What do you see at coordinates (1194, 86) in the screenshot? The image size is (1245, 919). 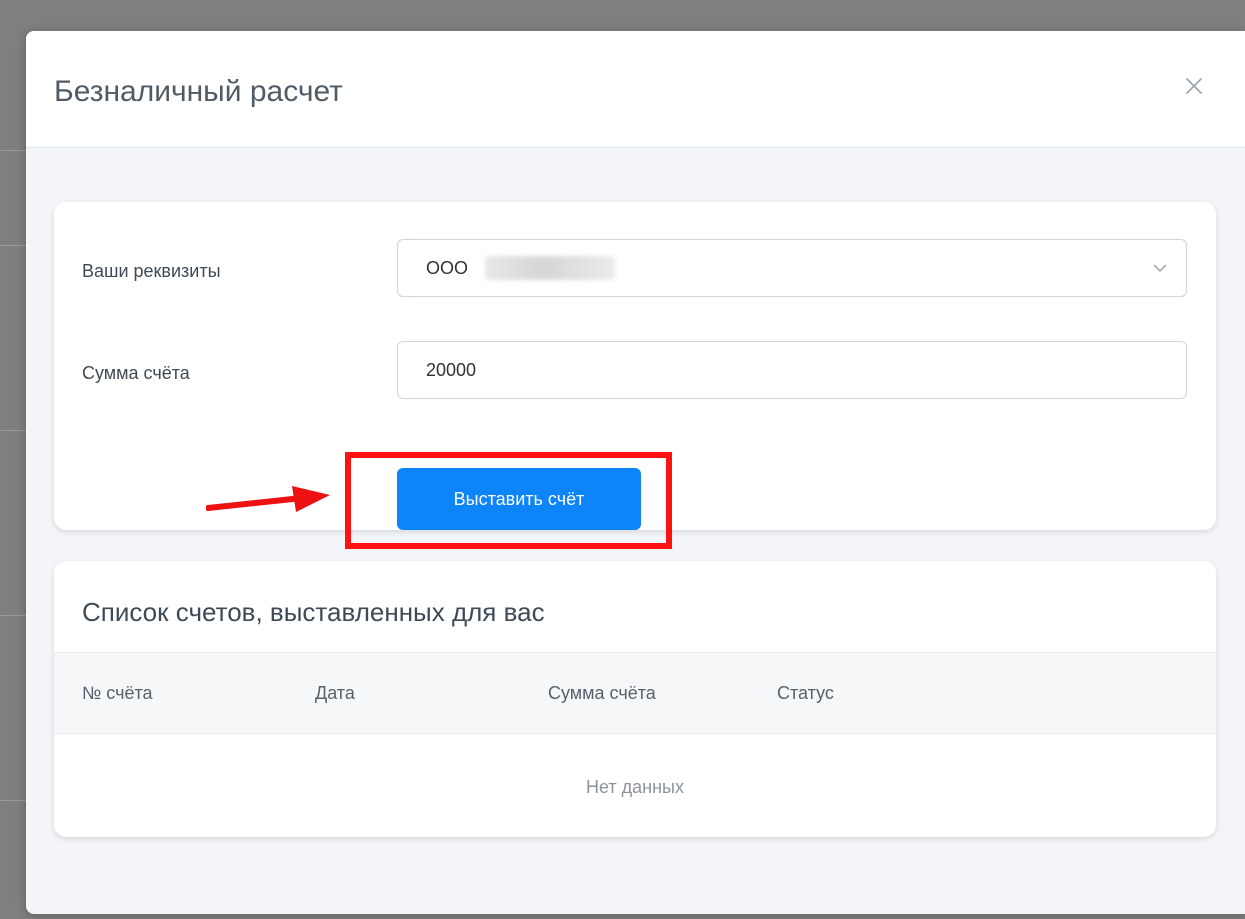 I see `close-icon` at bounding box center [1194, 86].